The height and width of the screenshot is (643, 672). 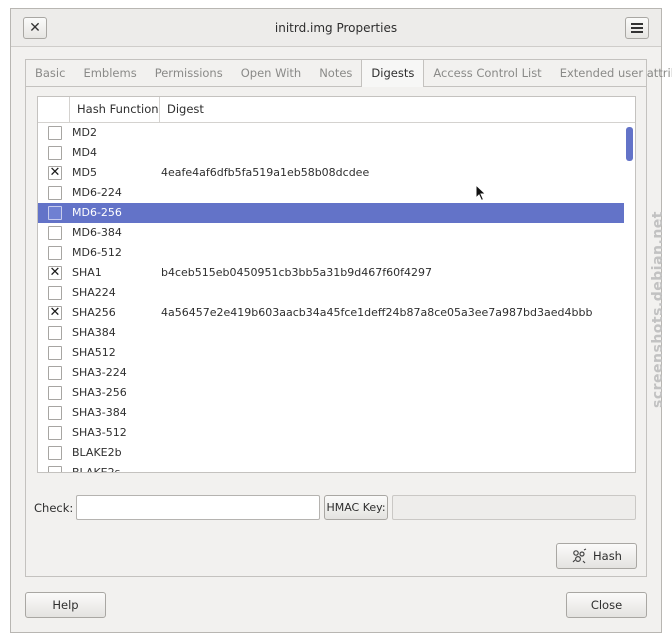 What do you see at coordinates (356, 507) in the screenshot?
I see `hmac-key-button: HMAC Key:` at bounding box center [356, 507].